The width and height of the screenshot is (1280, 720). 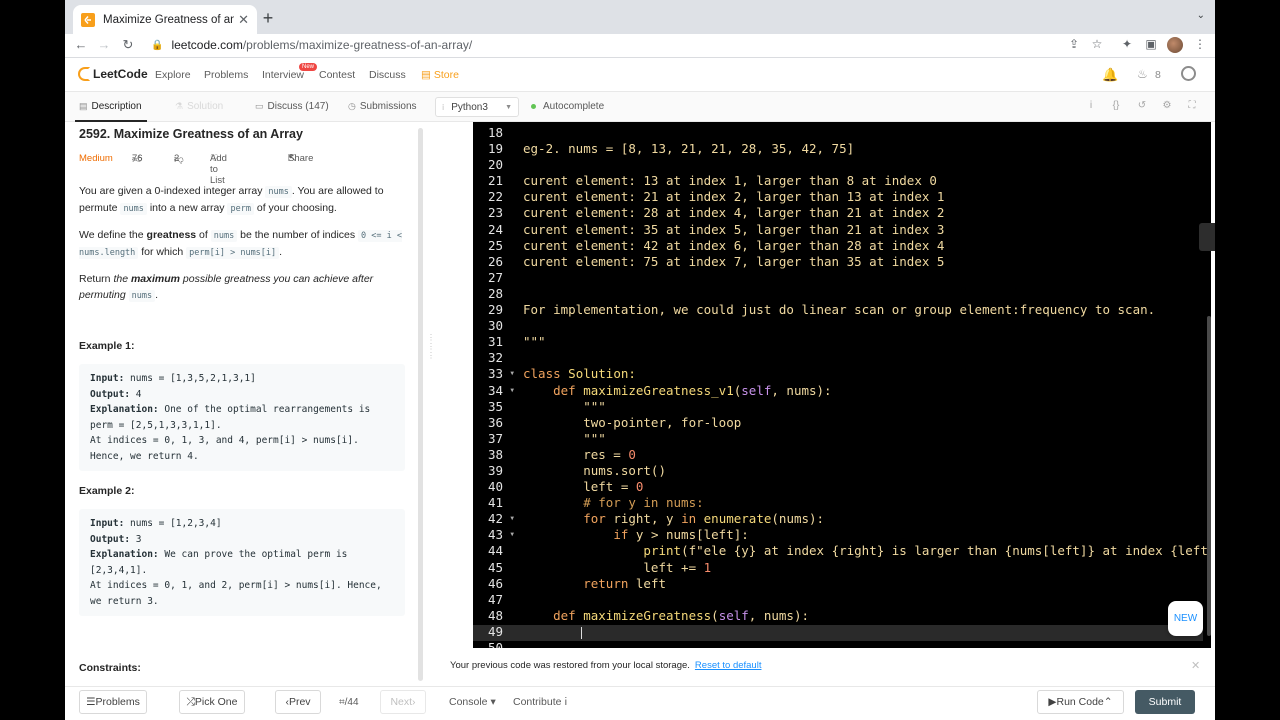 I want to click on user-avatar-icon, so click(x=1188, y=73).